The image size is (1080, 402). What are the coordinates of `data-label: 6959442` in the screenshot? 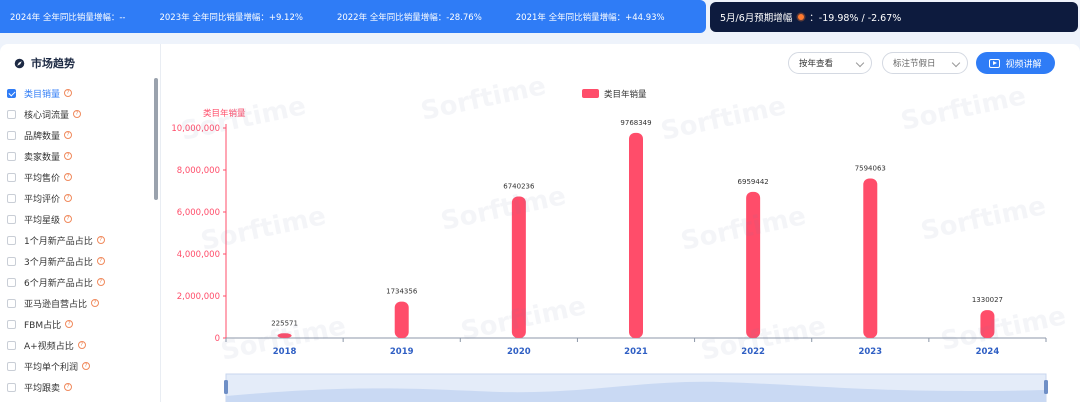 It's located at (753, 182).